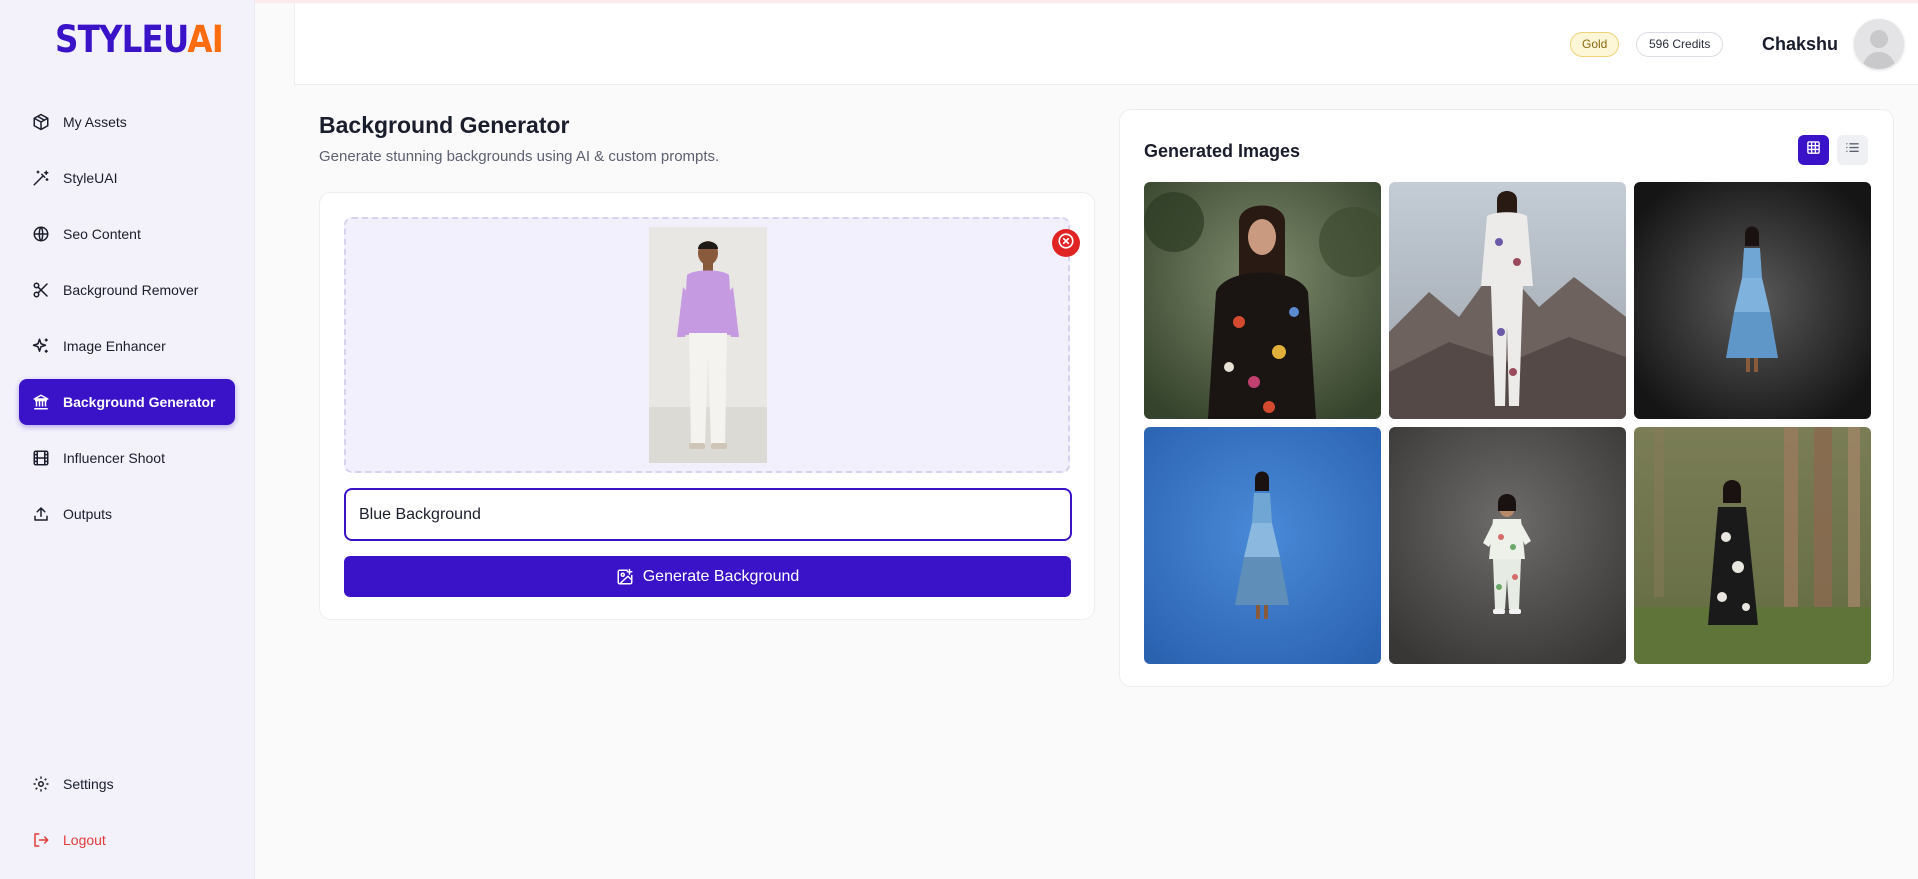 The height and width of the screenshot is (879, 1918). What do you see at coordinates (1879, 44) in the screenshot?
I see `avatar` at bounding box center [1879, 44].